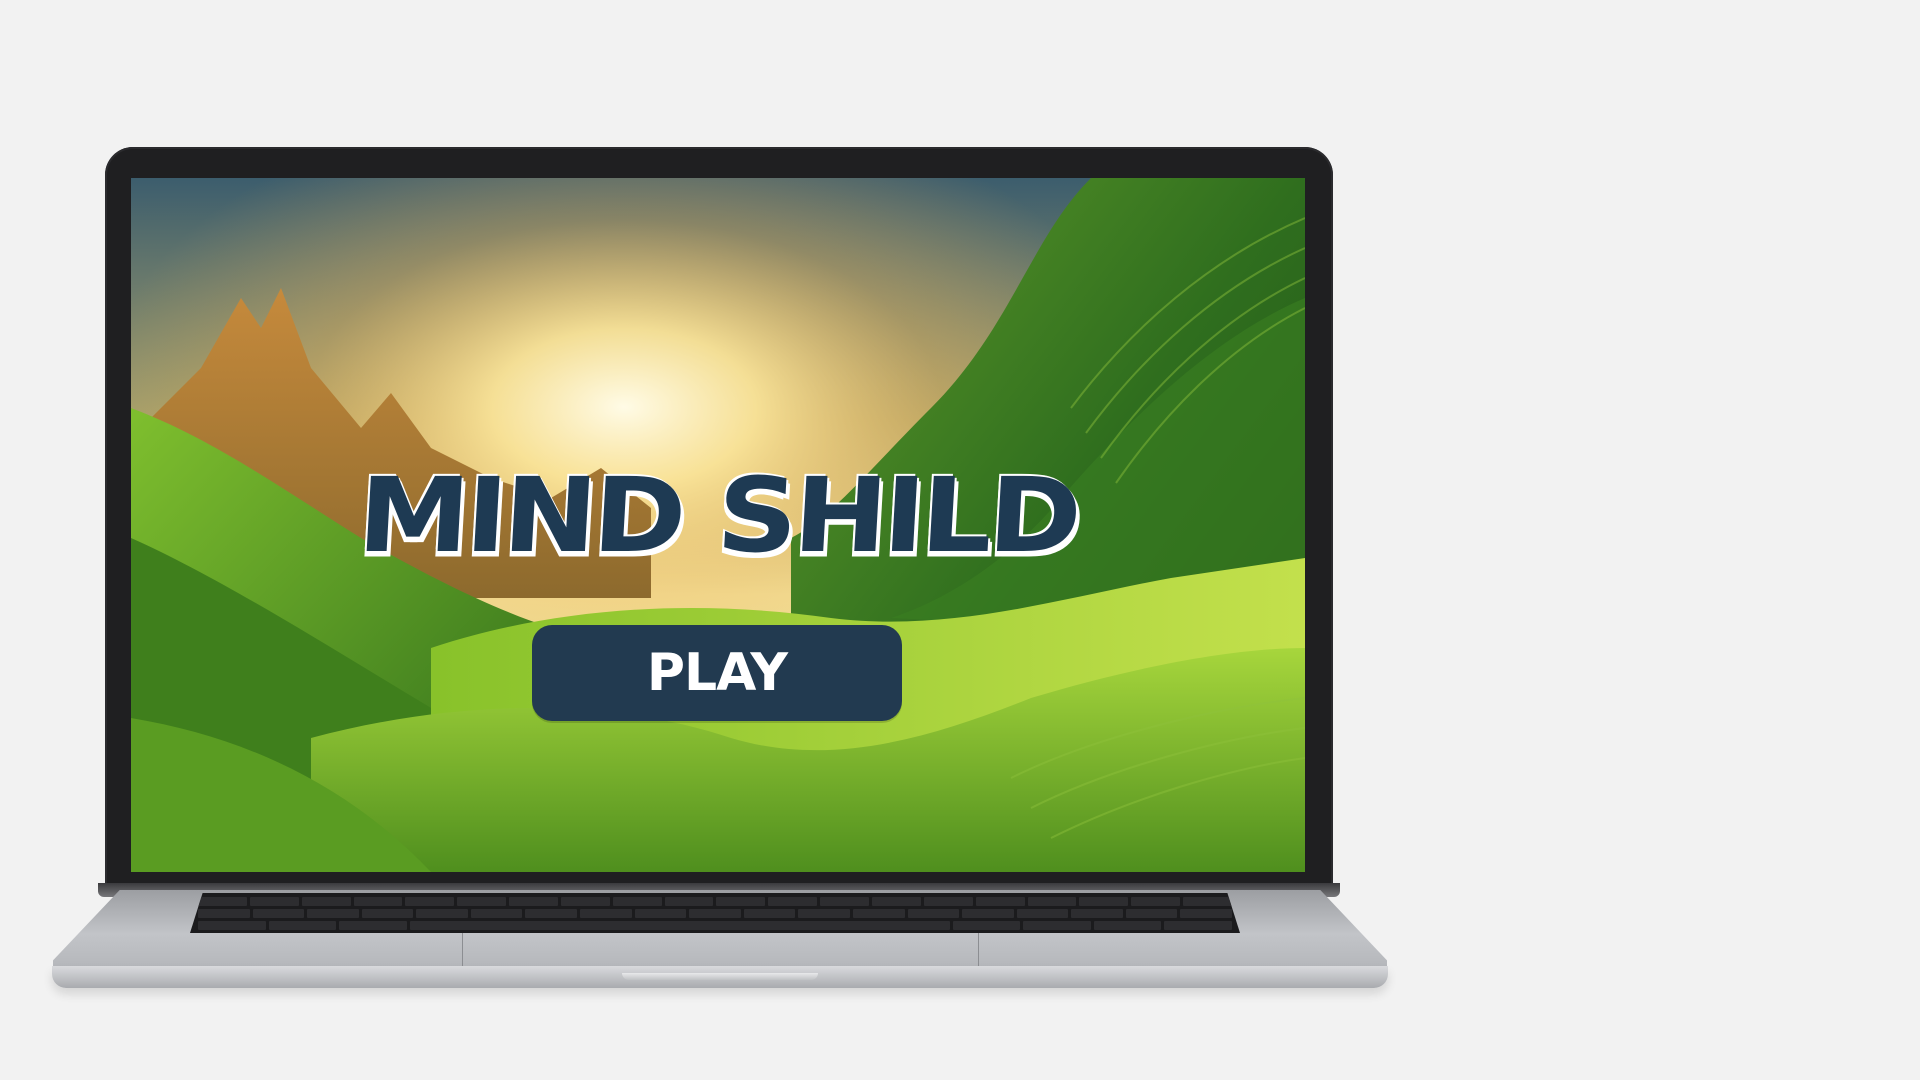  What do you see at coordinates (720, 976) in the screenshot?
I see `laptop-lid-notch` at bounding box center [720, 976].